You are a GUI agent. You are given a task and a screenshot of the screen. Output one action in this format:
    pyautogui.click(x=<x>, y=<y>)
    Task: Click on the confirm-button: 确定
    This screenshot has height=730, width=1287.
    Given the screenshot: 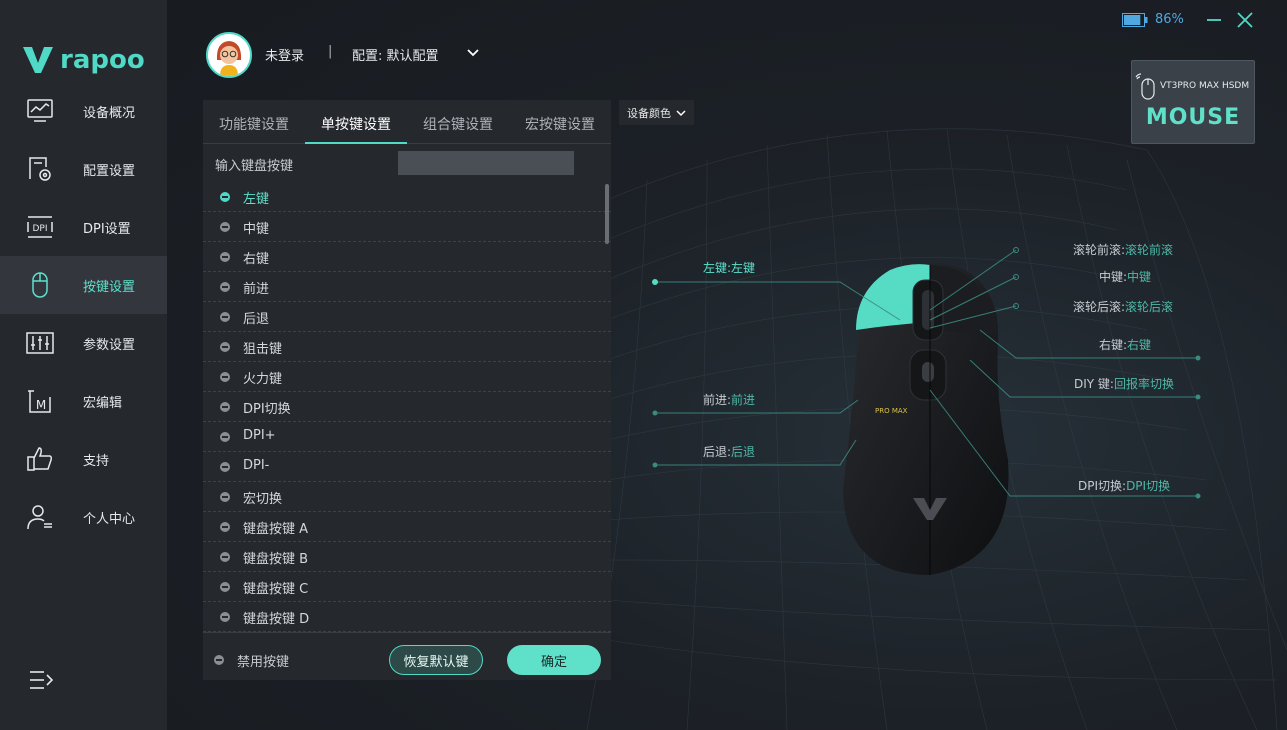 What is the action you would take?
    pyautogui.click(x=554, y=660)
    